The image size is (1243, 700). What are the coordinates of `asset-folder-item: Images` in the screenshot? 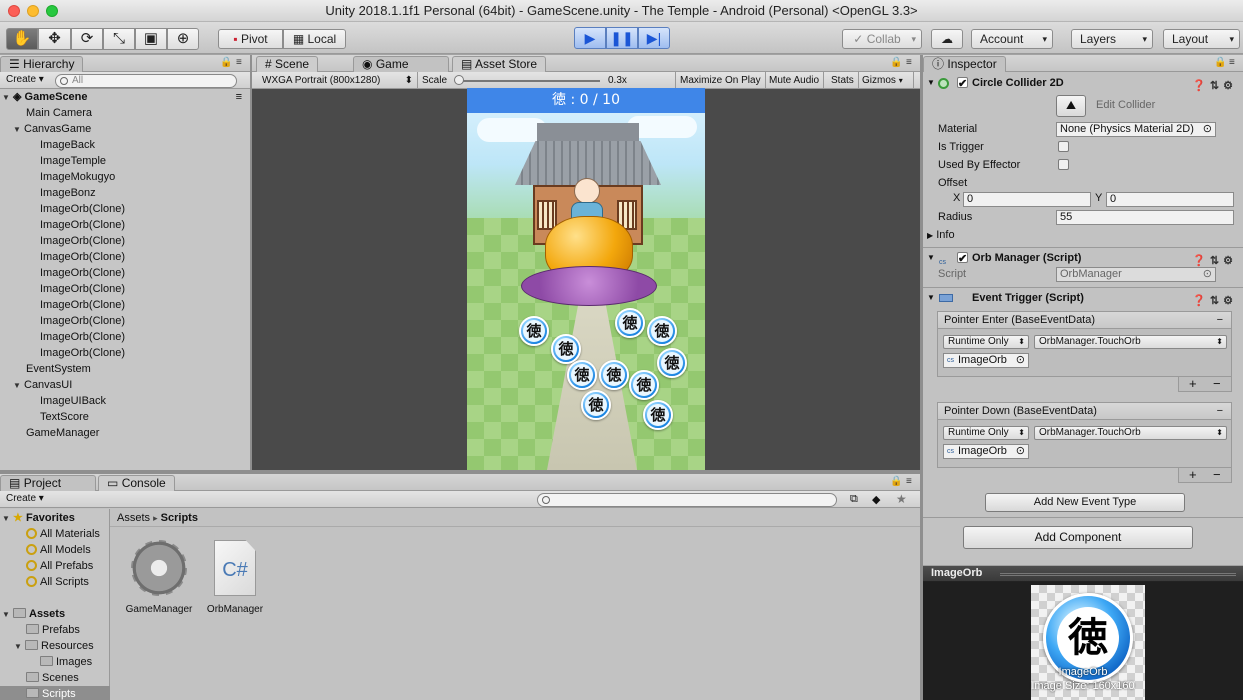 It's located at (55, 662).